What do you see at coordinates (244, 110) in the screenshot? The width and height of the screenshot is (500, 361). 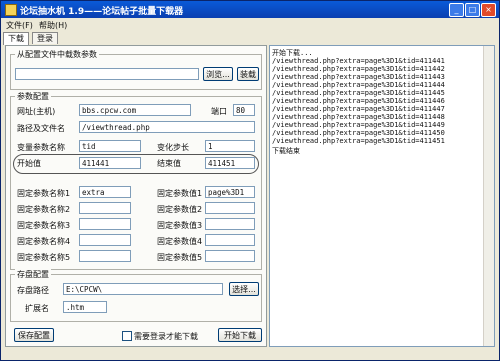 I see `port-input: 80` at bounding box center [244, 110].